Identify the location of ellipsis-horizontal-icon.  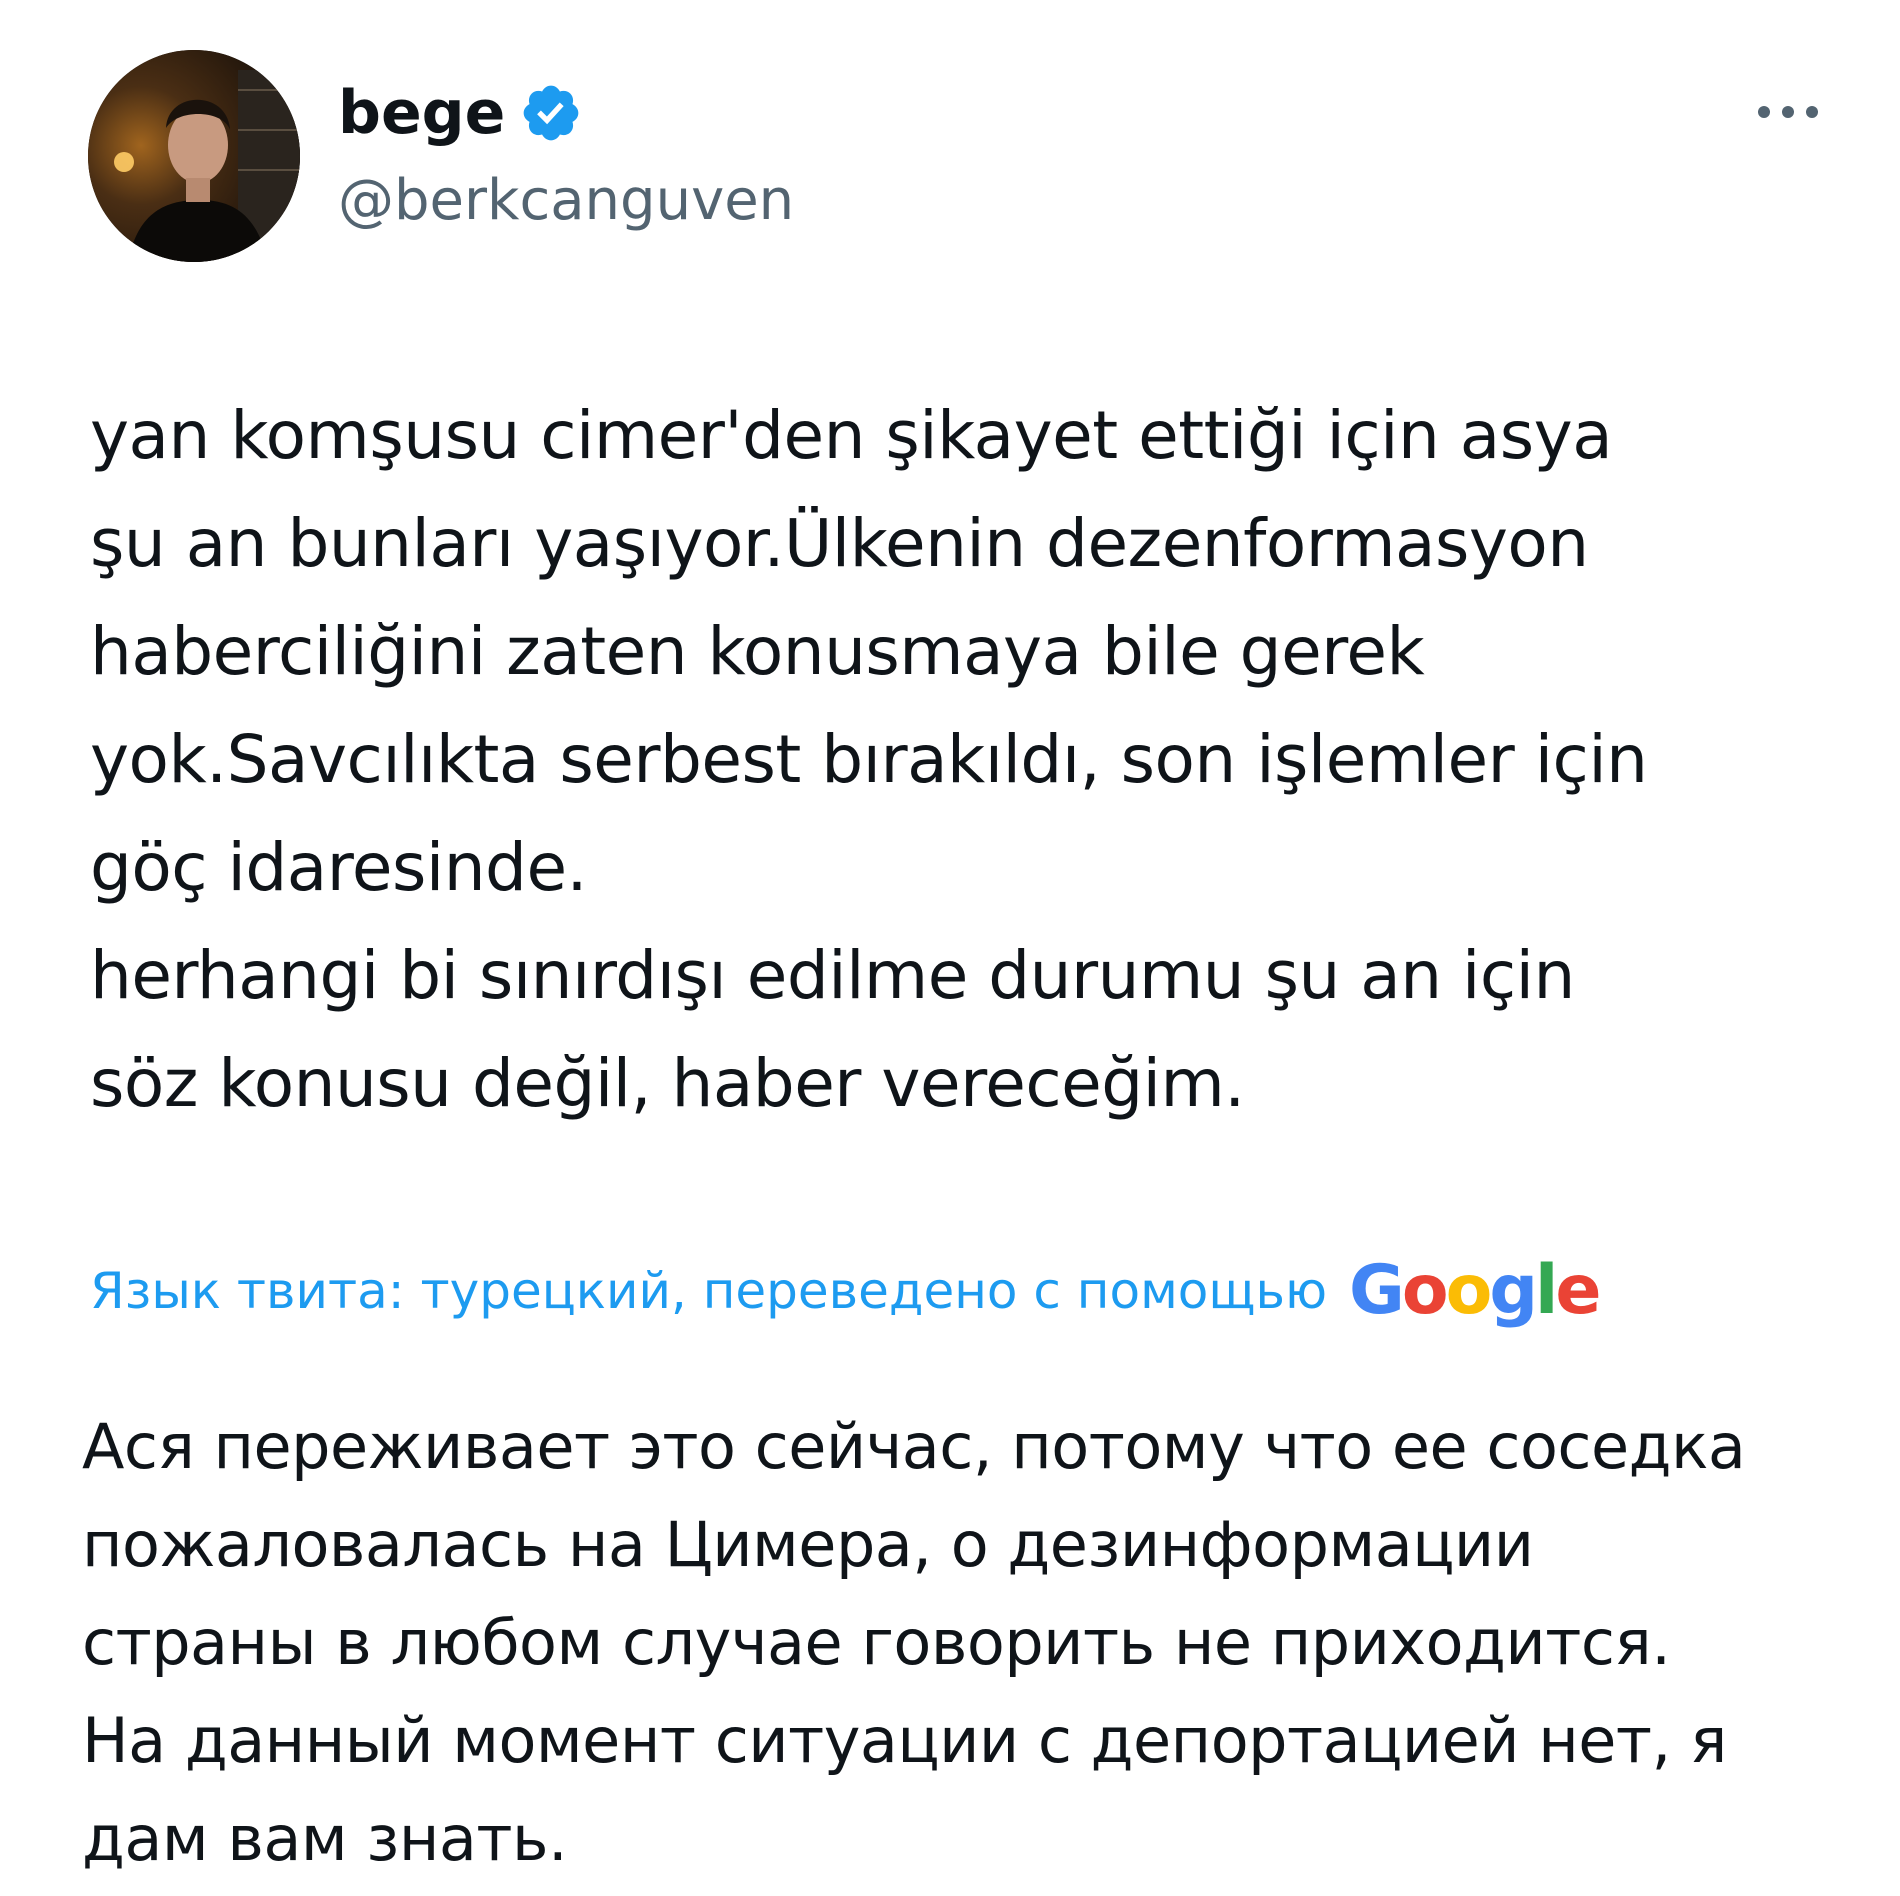
(1788, 112).